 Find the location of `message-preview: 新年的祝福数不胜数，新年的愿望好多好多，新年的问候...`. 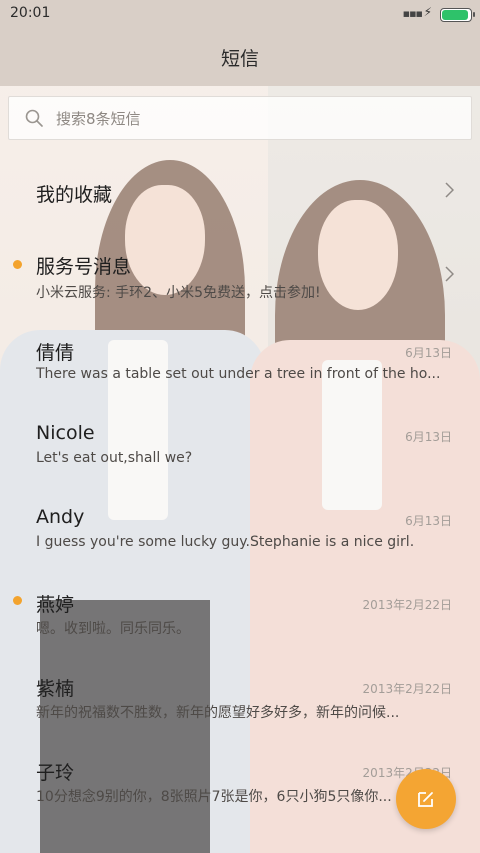

message-preview: 新年的祝福数不胜数，新年的愿望好多好多，新年的问候... is located at coordinates (218, 713).